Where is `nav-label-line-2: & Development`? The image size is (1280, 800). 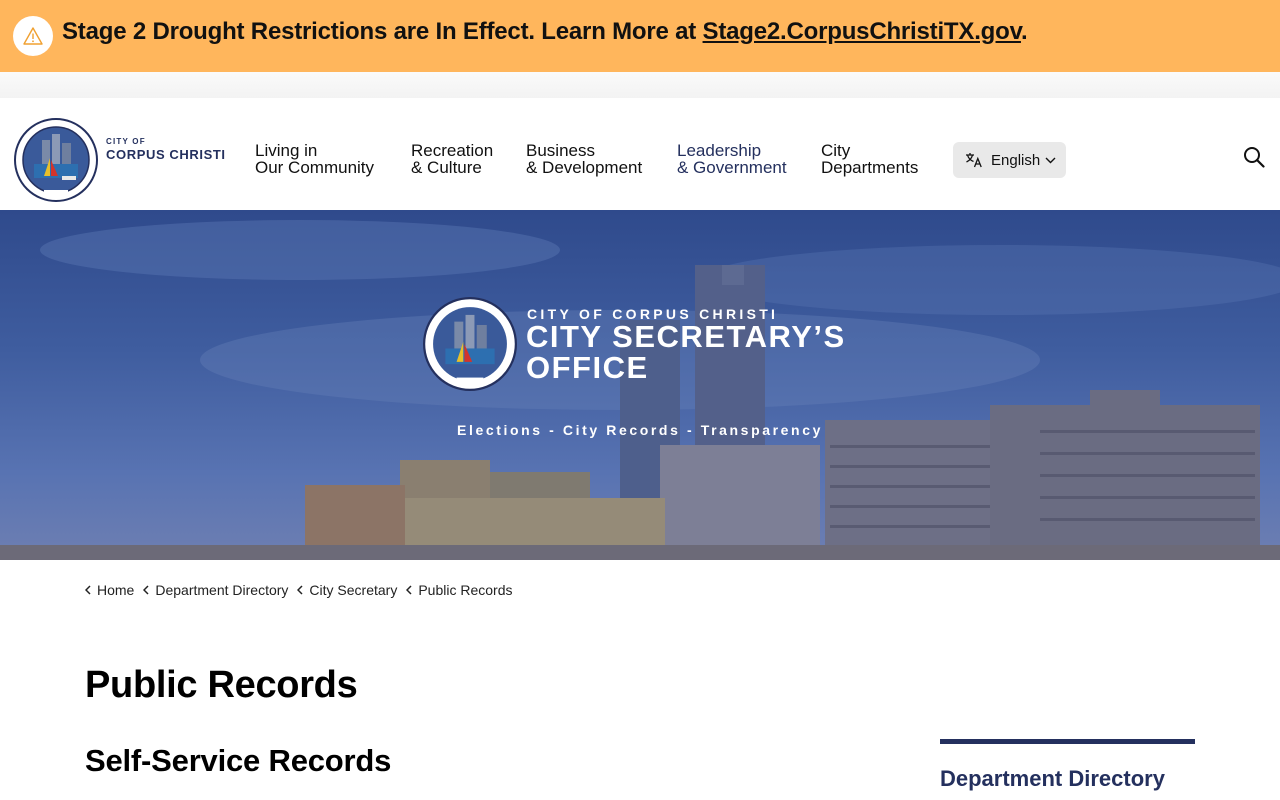 nav-label-line-2: & Development is located at coordinates (584, 167).